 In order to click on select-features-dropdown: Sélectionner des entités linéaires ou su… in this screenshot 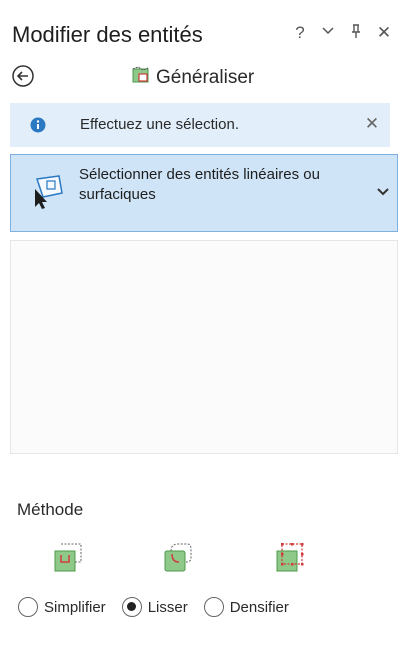, I will do `click(204, 193)`.